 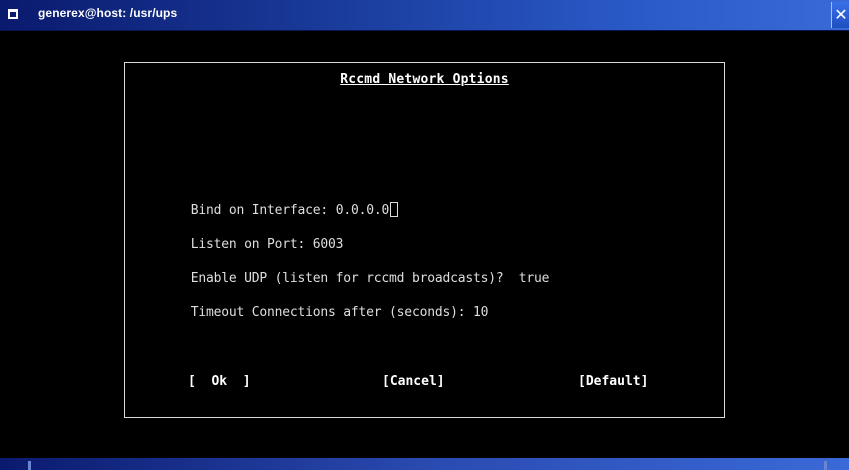 I want to click on window-bottom-border, so click(x=424, y=464).